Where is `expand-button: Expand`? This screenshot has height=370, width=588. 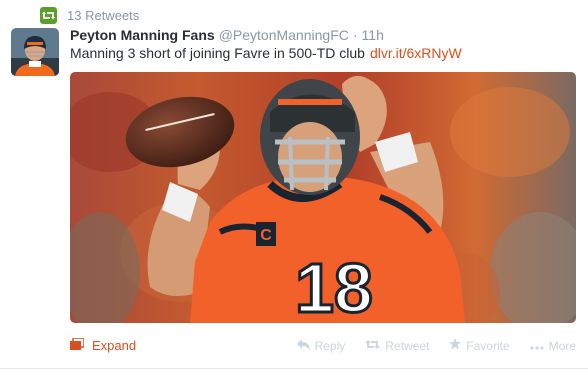 expand-button: Expand is located at coordinates (103, 345).